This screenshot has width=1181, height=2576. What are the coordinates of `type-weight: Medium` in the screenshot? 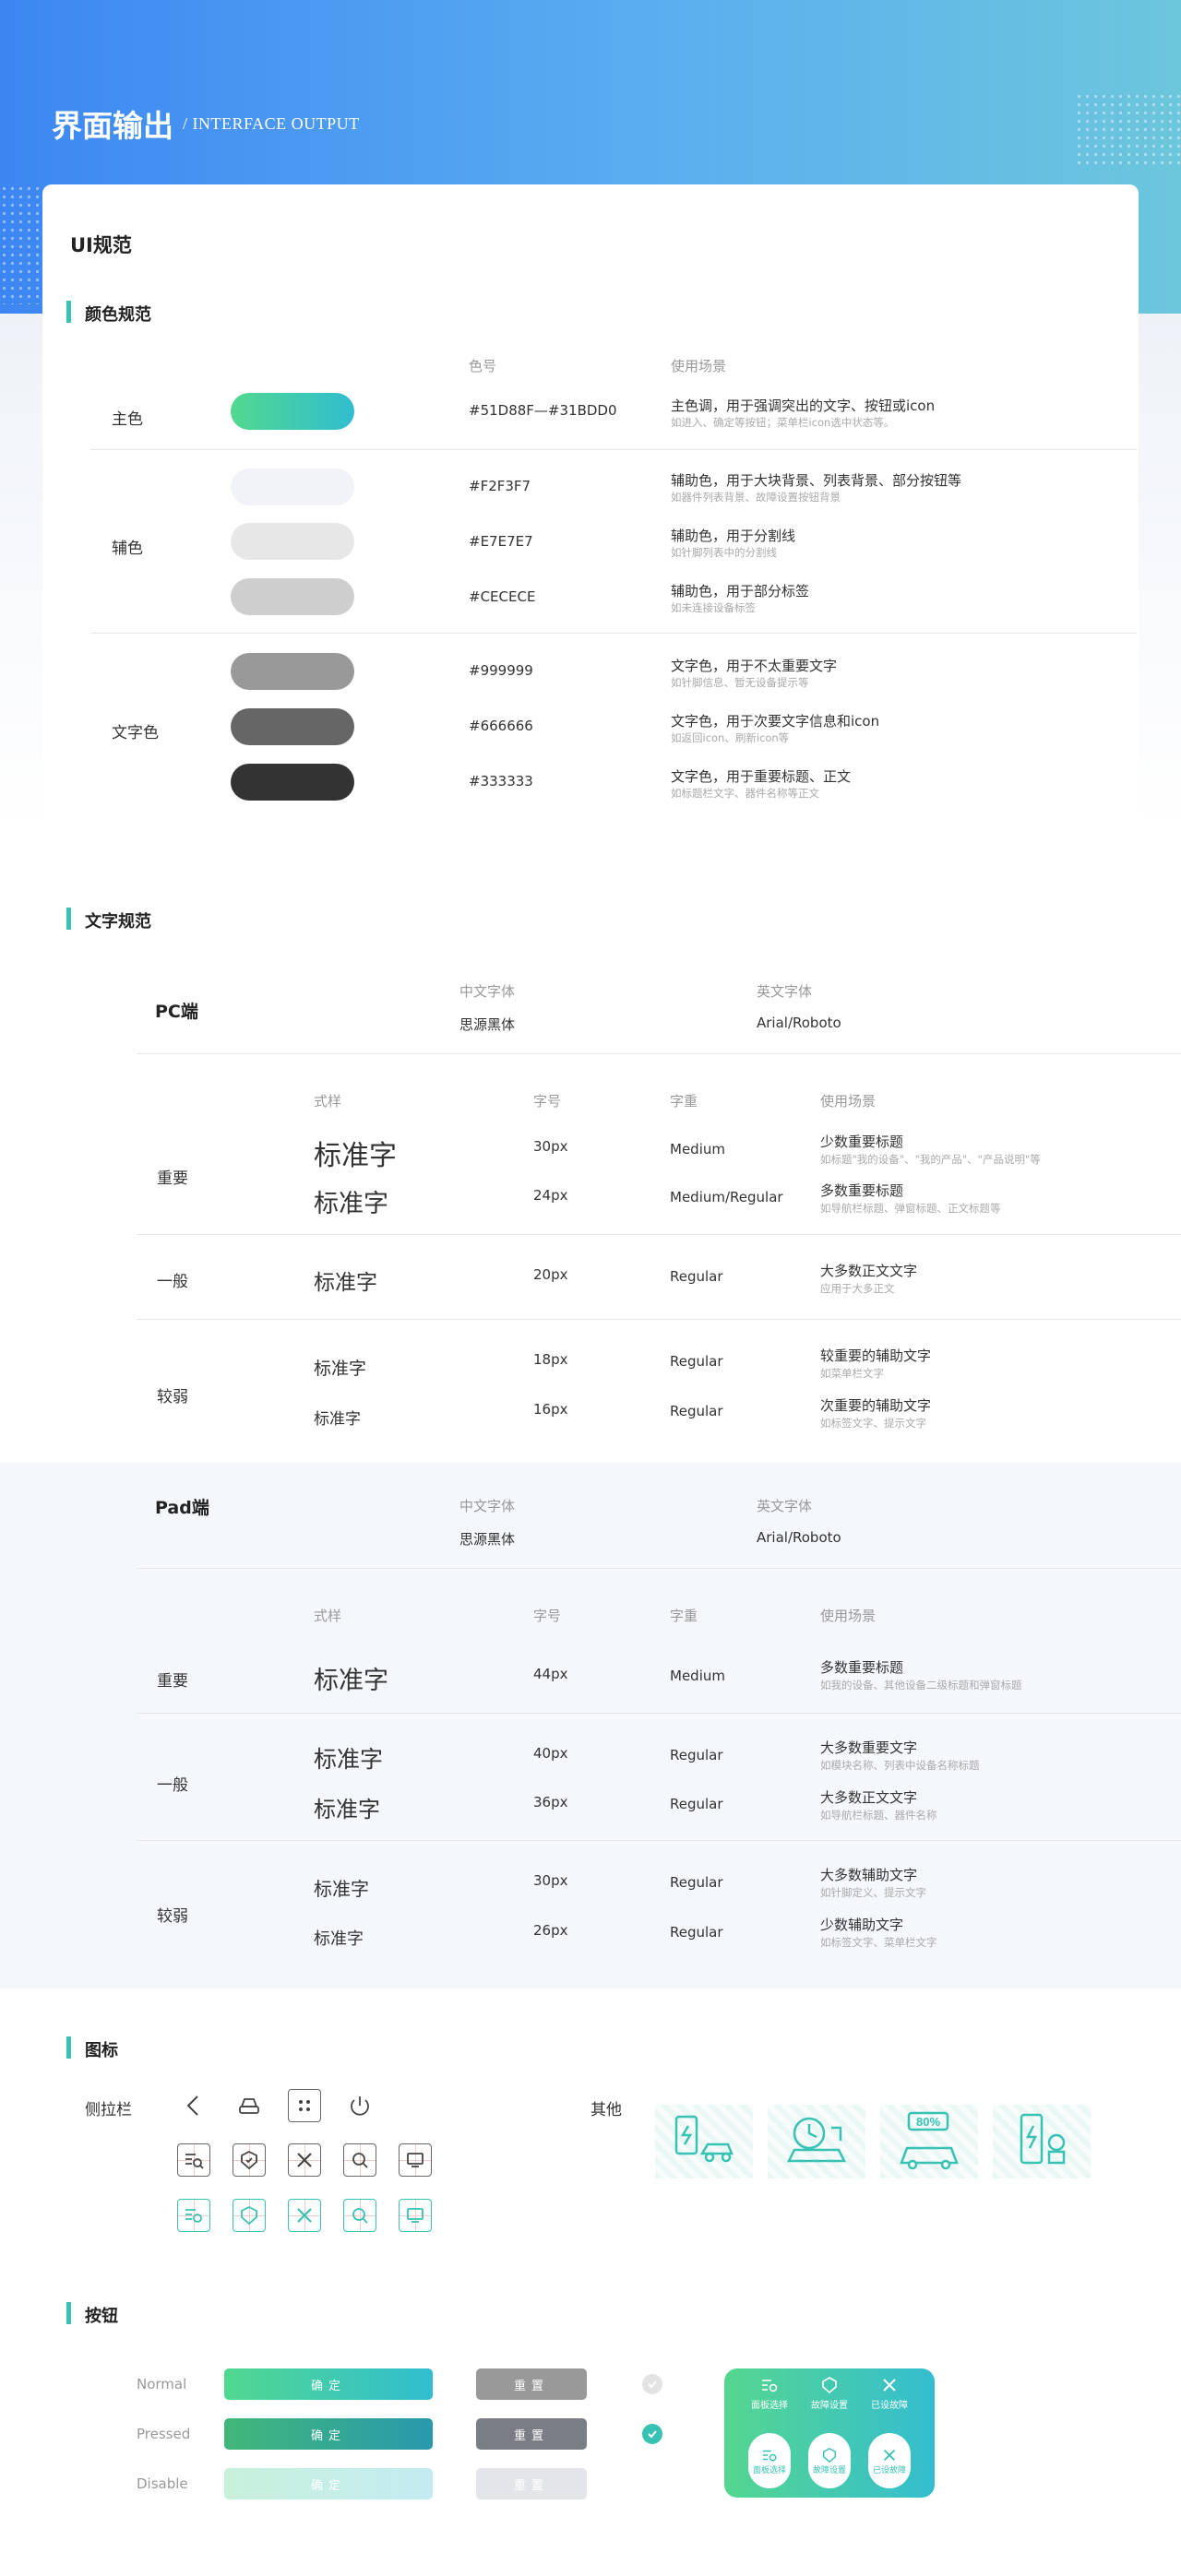 It's located at (697, 1149).